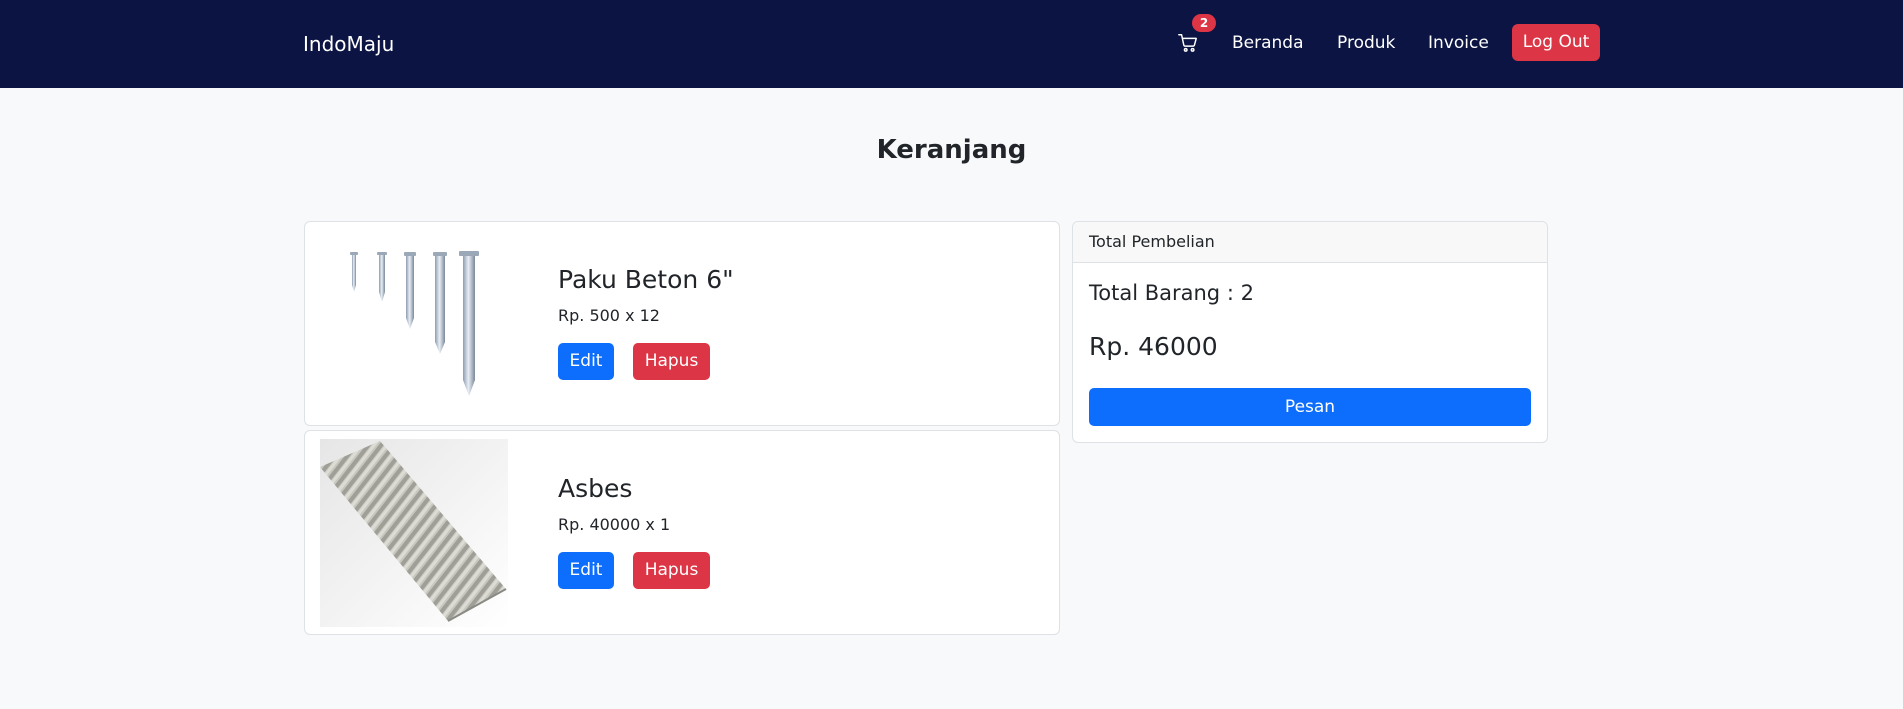 This screenshot has width=1903, height=709. What do you see at coordinates (1204, 23) in the screenshot?
I see `cart-count-badge: 2` at bounding box center [1204, 23].